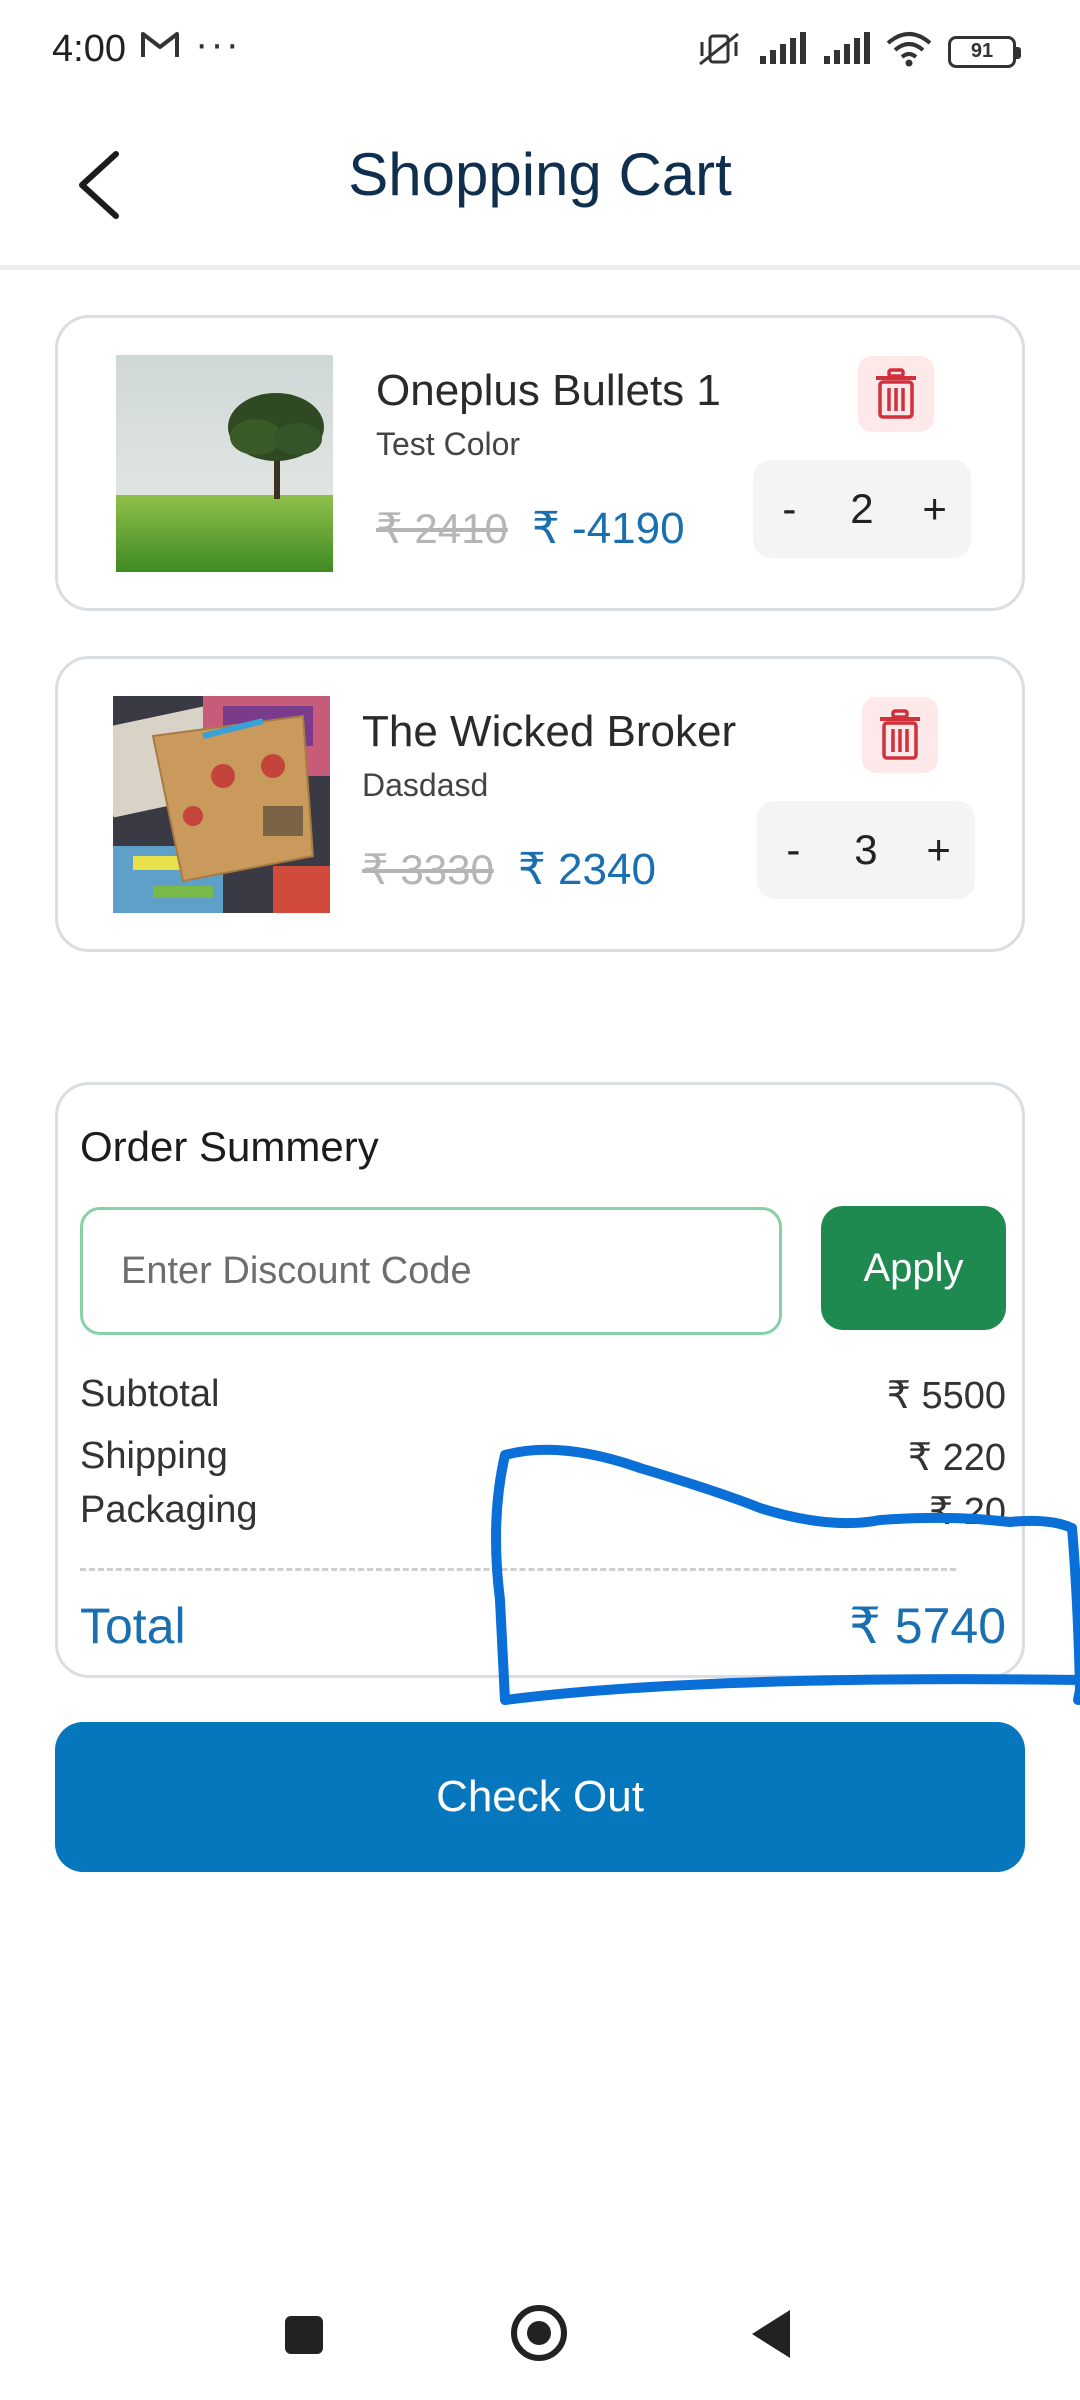 The image size is (1080, 2400). I want to click on page-title: Shopping Cart, so click(540, 174).